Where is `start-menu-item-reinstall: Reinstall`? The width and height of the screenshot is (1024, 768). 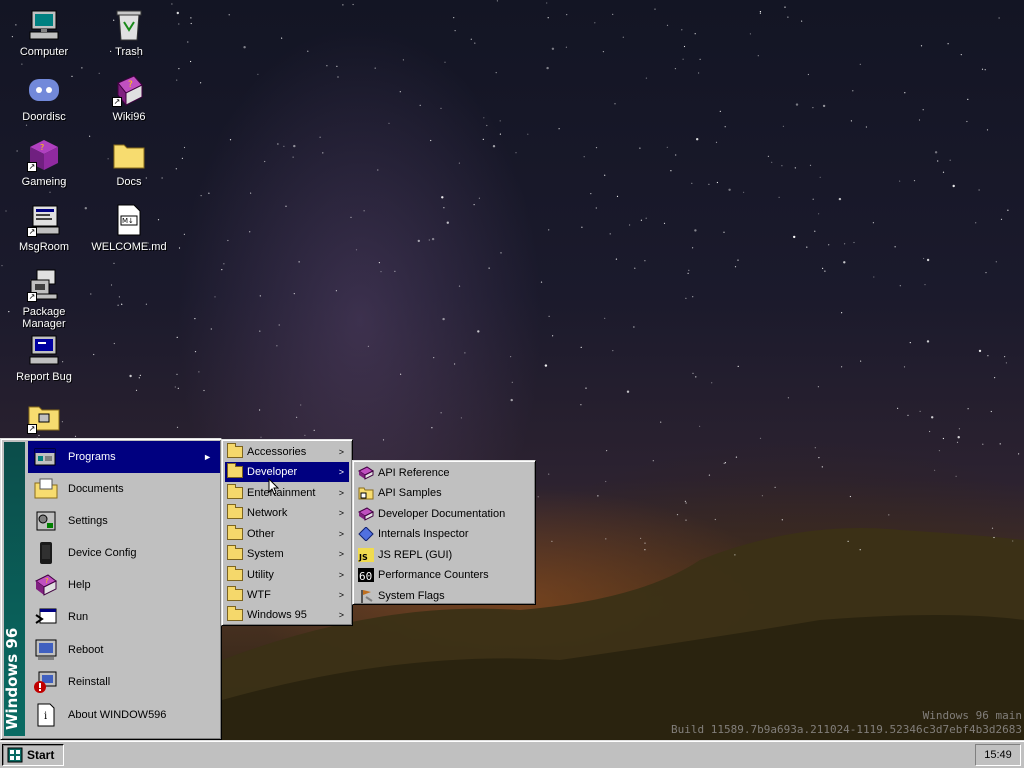 start-menu-item-reinstall: Reinstall is located at coordinates (124, 682).